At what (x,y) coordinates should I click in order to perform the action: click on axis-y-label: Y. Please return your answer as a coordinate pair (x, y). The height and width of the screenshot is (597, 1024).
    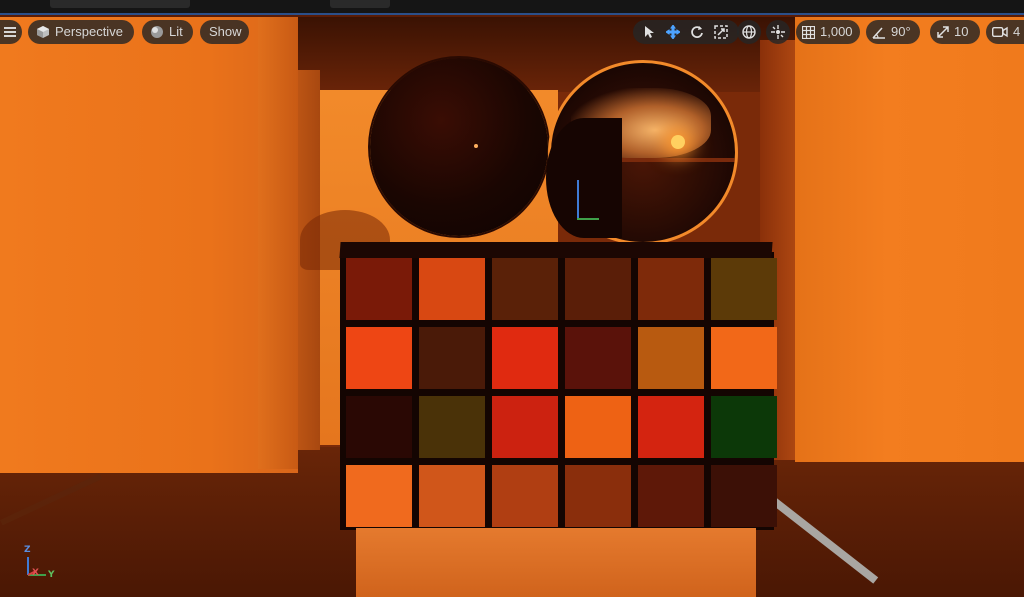
    Looking at the image, I should click on (51, 575).